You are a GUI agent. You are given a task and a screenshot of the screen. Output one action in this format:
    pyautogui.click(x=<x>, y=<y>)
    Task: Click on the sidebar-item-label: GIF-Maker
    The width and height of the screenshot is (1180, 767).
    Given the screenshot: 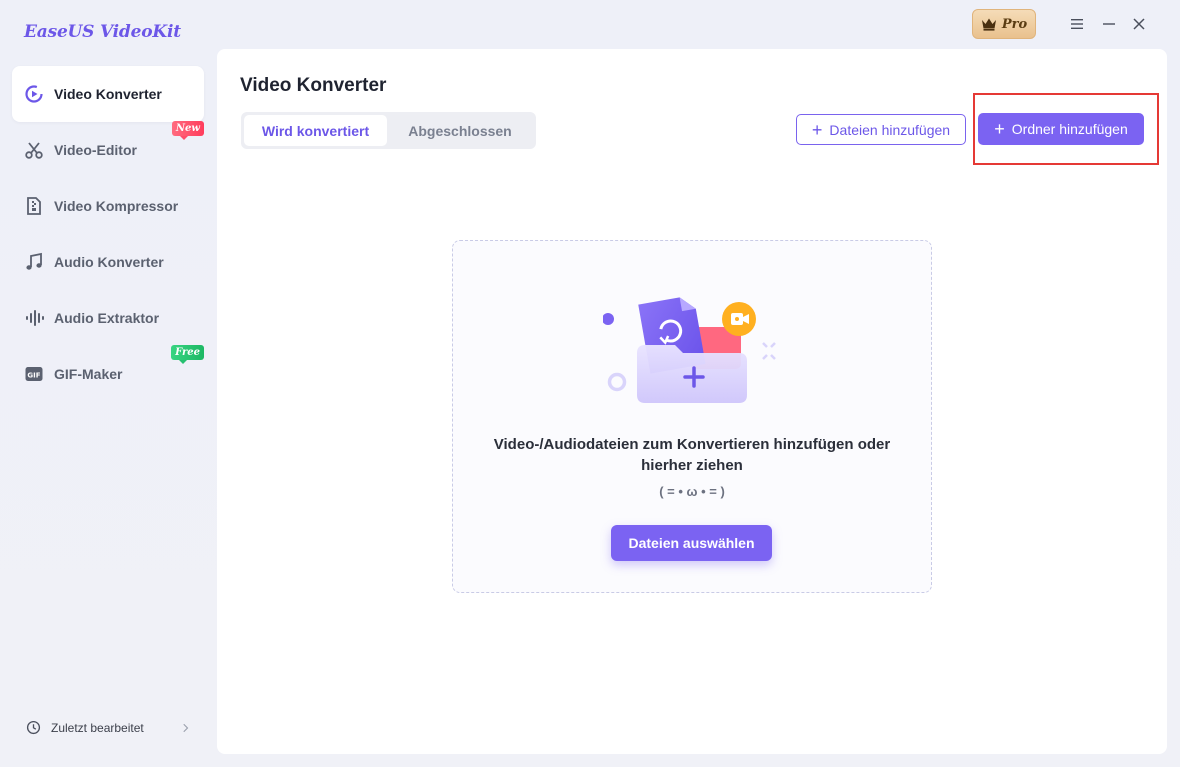 What is the action you would take?
    pyautogui.click(x=88, y=374)
    